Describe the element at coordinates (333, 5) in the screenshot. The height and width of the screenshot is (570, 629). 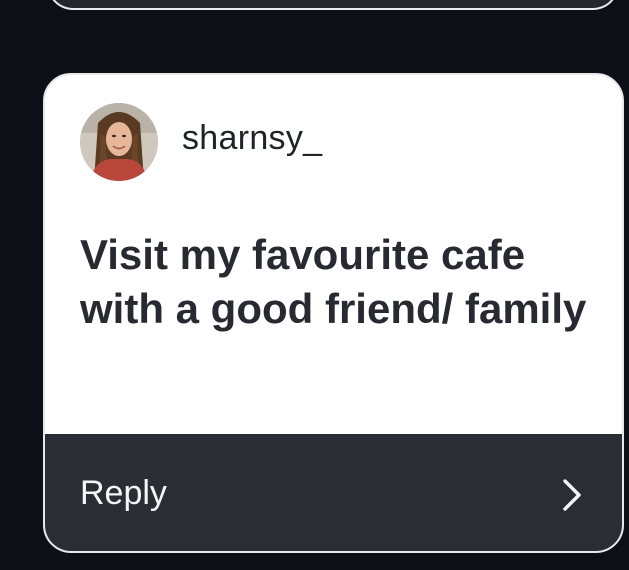
I see `previous-card` at that location.